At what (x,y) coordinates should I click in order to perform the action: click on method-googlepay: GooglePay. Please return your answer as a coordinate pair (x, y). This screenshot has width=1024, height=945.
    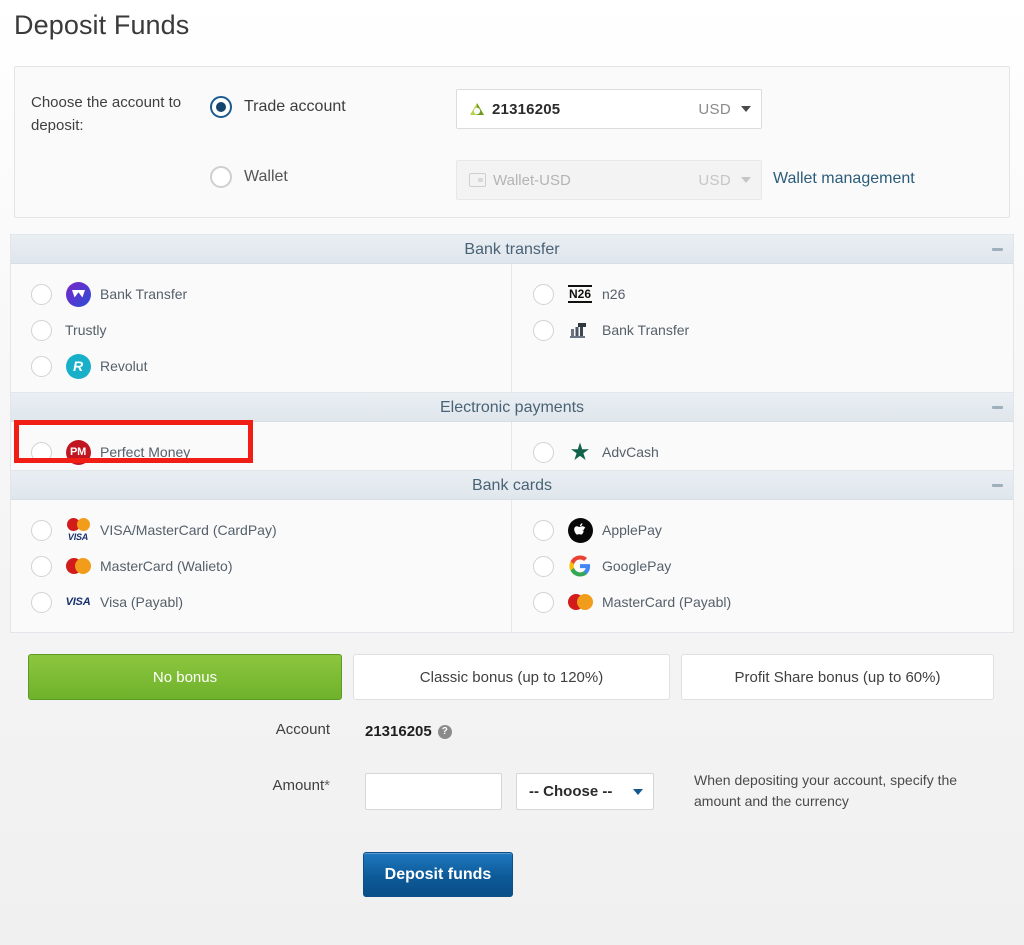
    Looking at the image, I should click on (762, 566).